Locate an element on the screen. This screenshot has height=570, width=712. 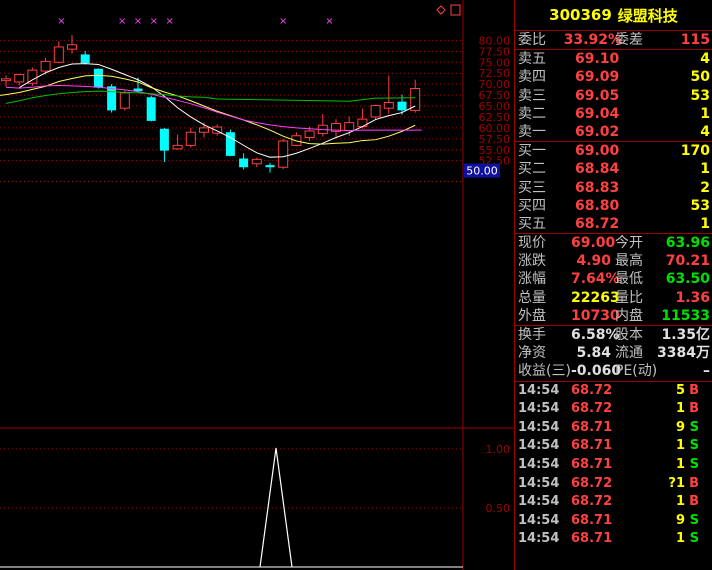
ask-price: 69.10 is located at coordinates (597, 59).